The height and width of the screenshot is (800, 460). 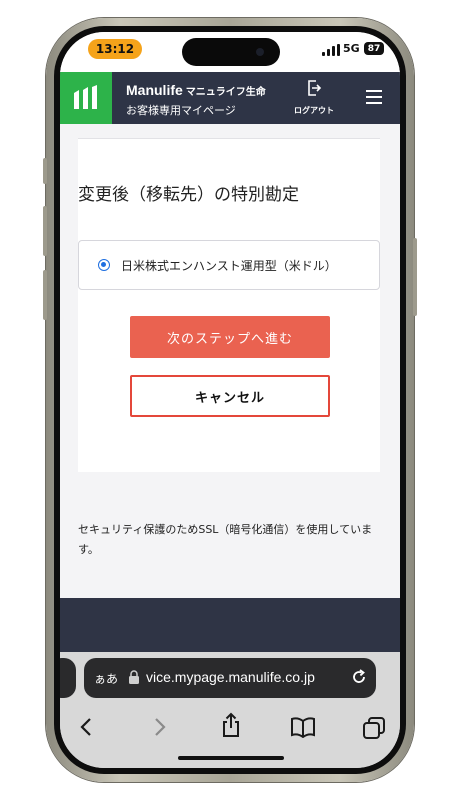 I want to click on logout-label: ログアウト, so click(x=314, y=110).